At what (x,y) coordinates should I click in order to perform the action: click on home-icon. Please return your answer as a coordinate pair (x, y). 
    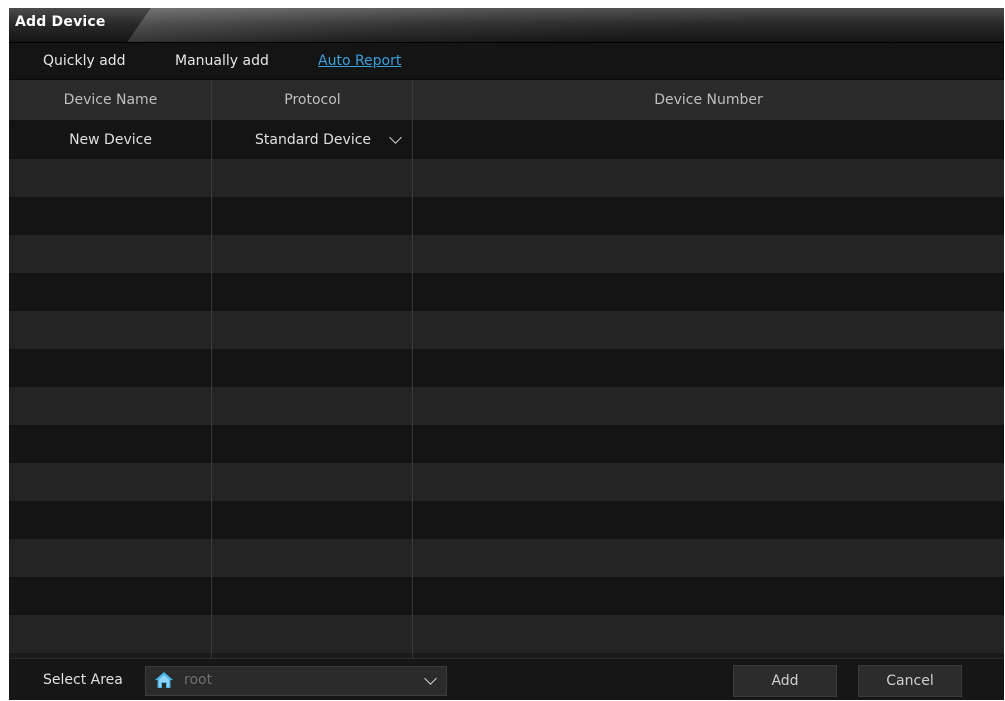
    Looking at the image, I should click on (164, 680).